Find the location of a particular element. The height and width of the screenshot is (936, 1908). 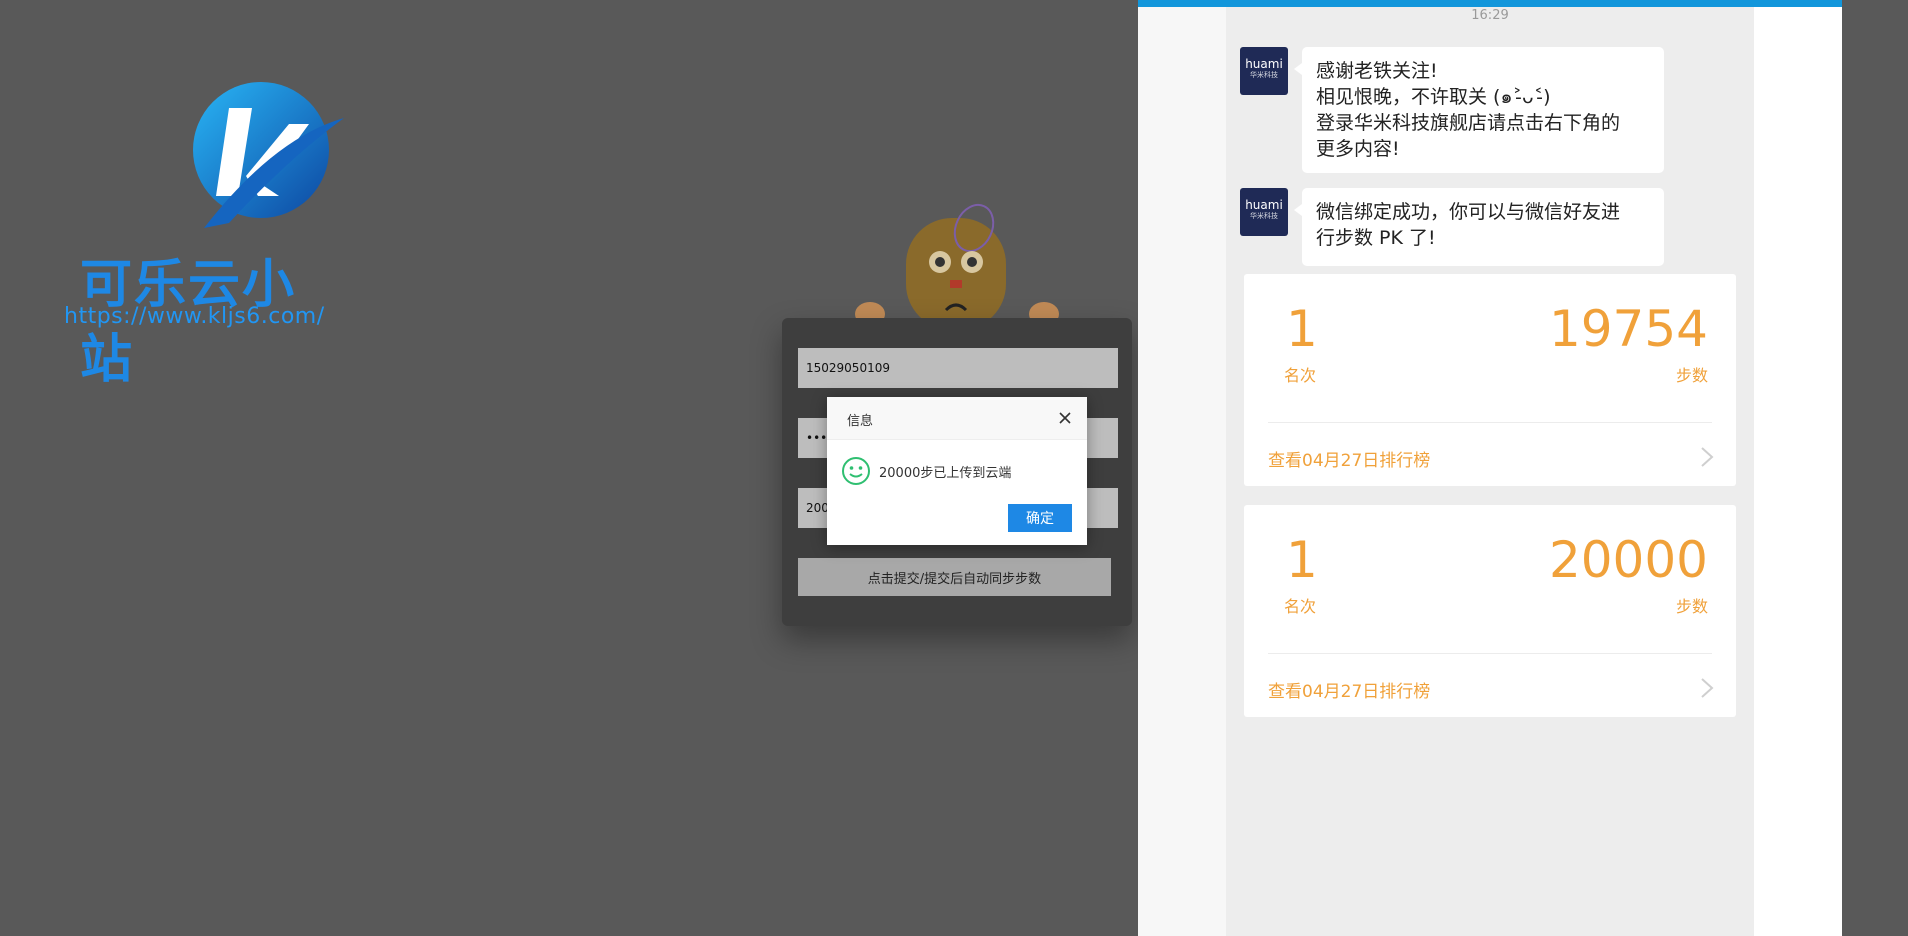

dialog-title: 信息 is located at coordinates (860, 421).